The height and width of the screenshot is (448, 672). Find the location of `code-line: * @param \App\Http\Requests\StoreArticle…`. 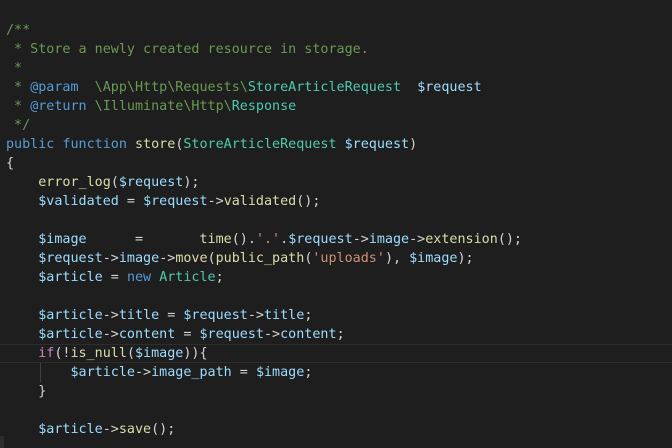

code-line: * @param \App\Http\Requests\StoreArticle… is located at coordinates (244, 87).